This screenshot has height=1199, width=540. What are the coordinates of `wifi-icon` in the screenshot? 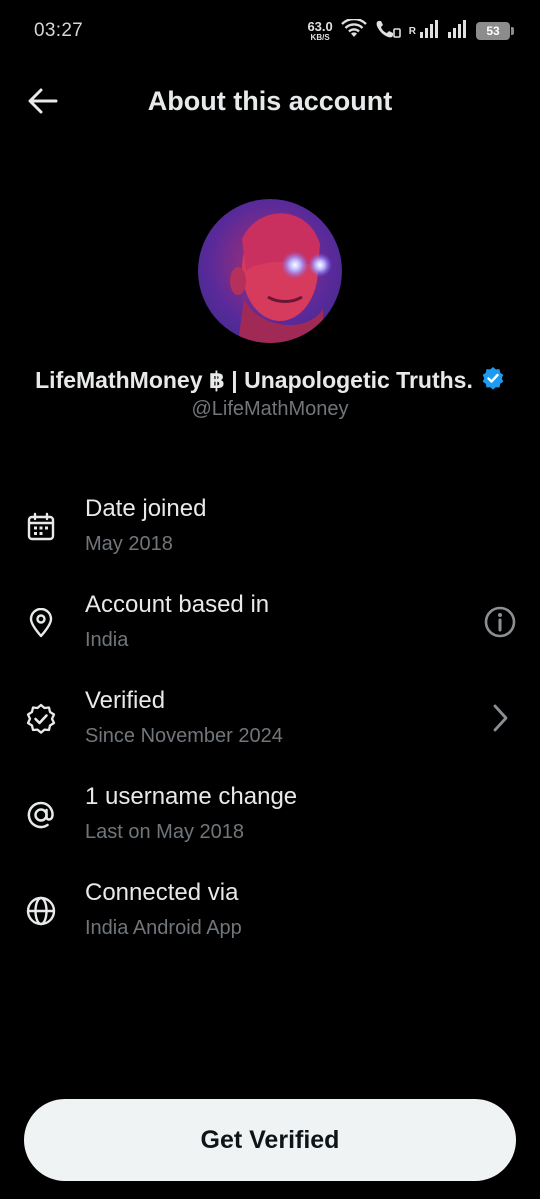 It's located at (353, 30).